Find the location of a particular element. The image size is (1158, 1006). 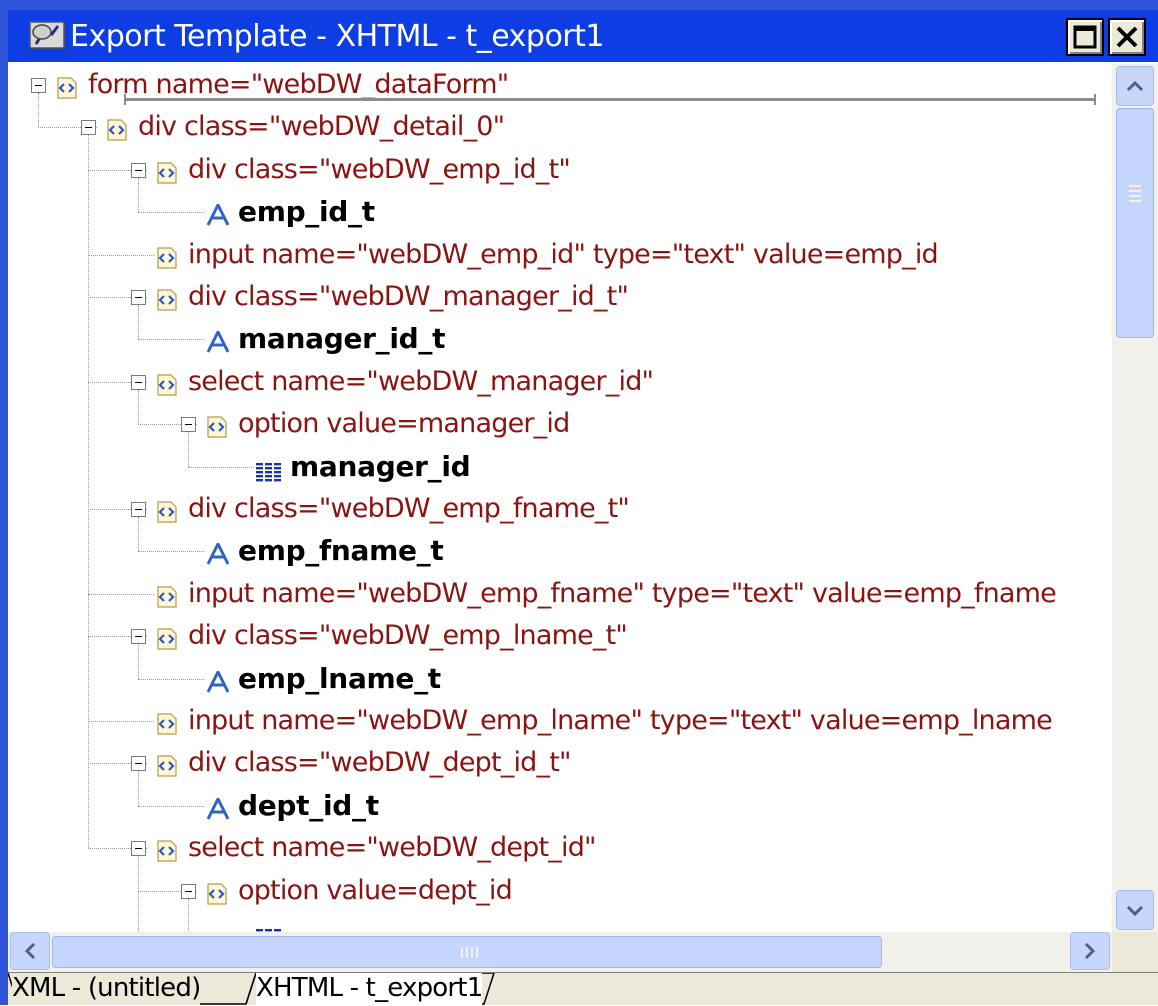

scroll-down-button is located at coordinates (1135, 910).